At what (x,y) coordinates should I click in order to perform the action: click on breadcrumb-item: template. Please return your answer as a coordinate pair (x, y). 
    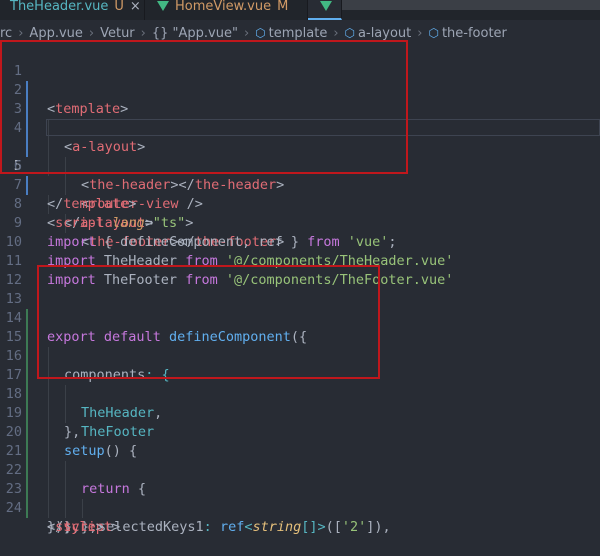
    Looking at the image, I should click on (298, 33).